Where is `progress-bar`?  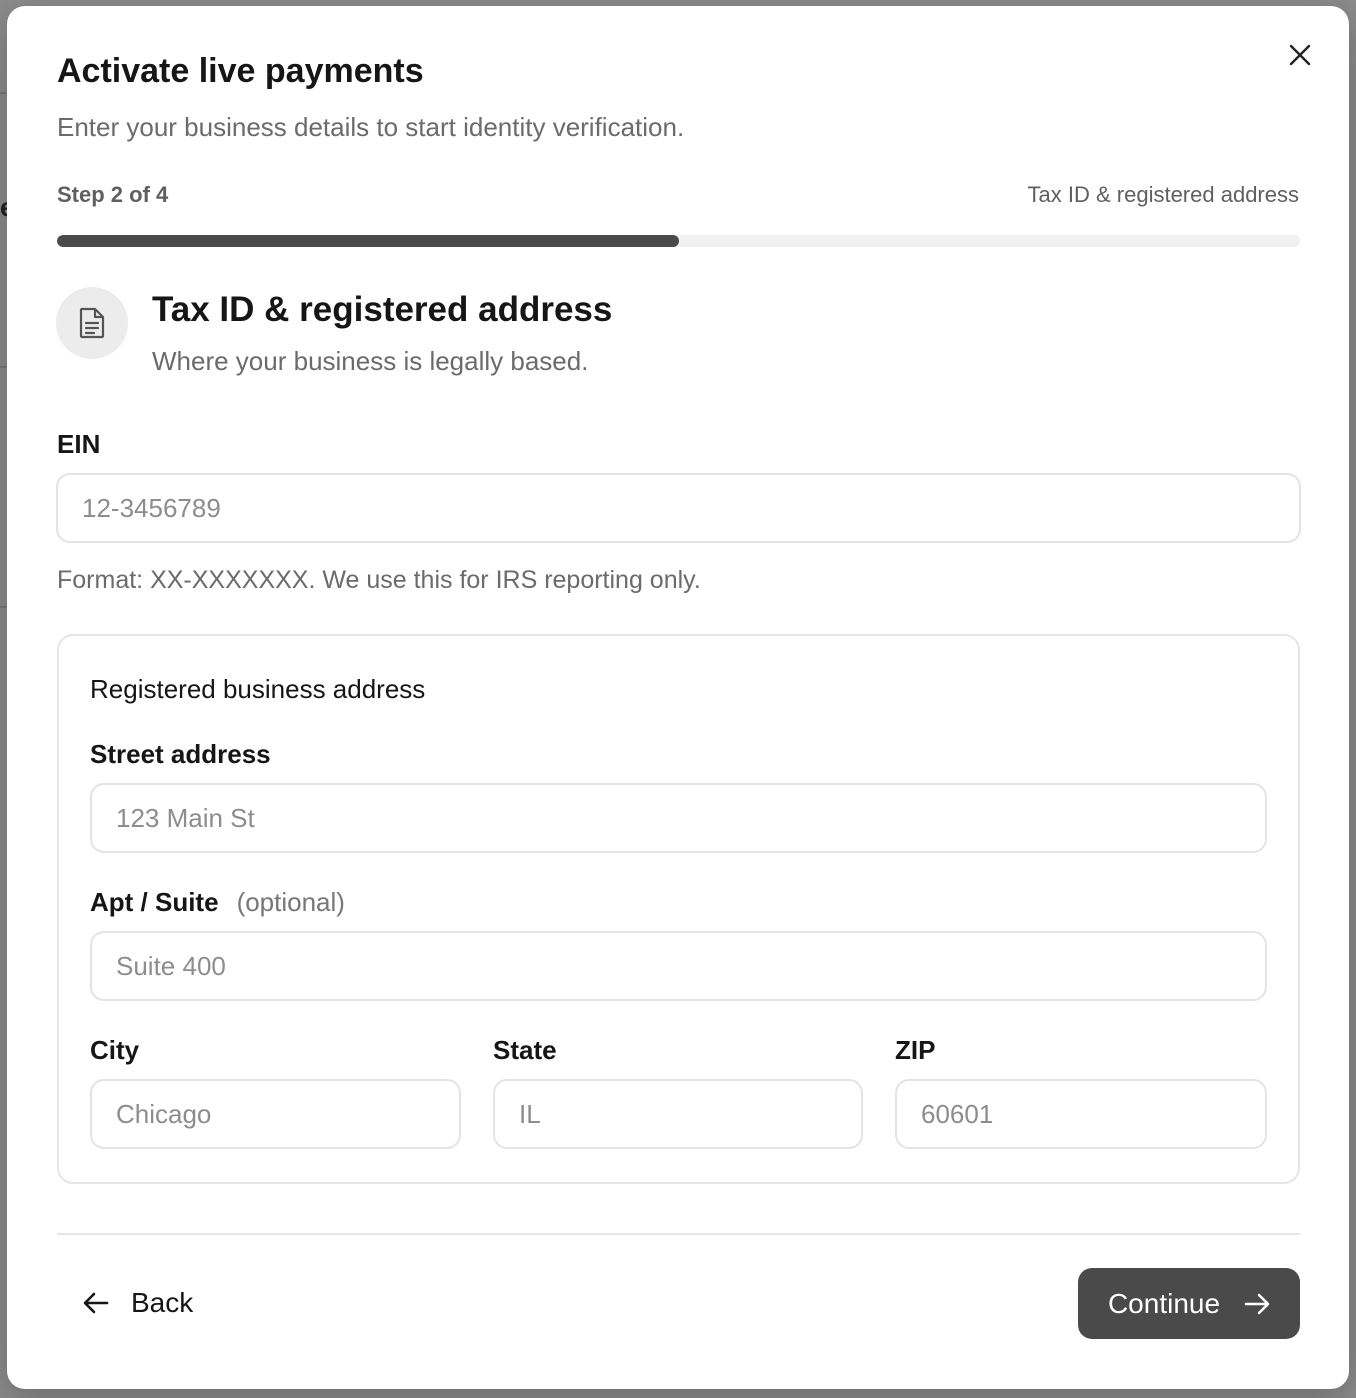 progress-bar is located at coordinates (678, 241).